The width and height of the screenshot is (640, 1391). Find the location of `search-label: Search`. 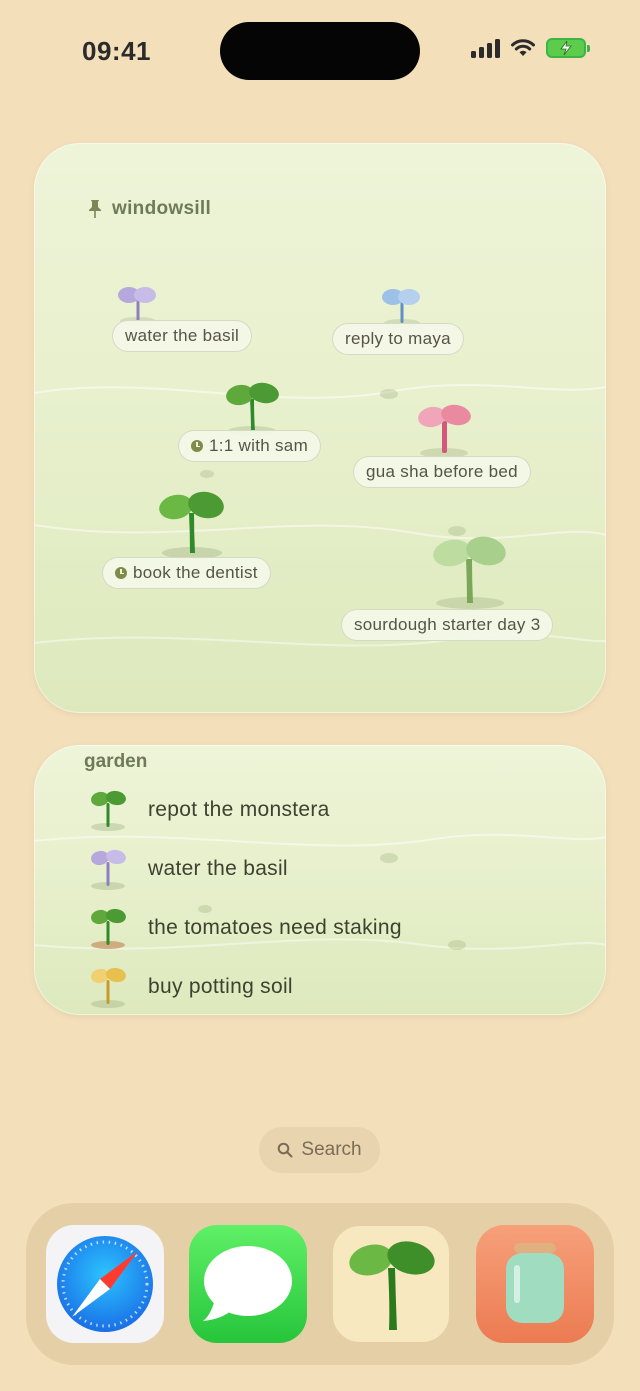

search-label: Search is located at coordinates (331, 1149).